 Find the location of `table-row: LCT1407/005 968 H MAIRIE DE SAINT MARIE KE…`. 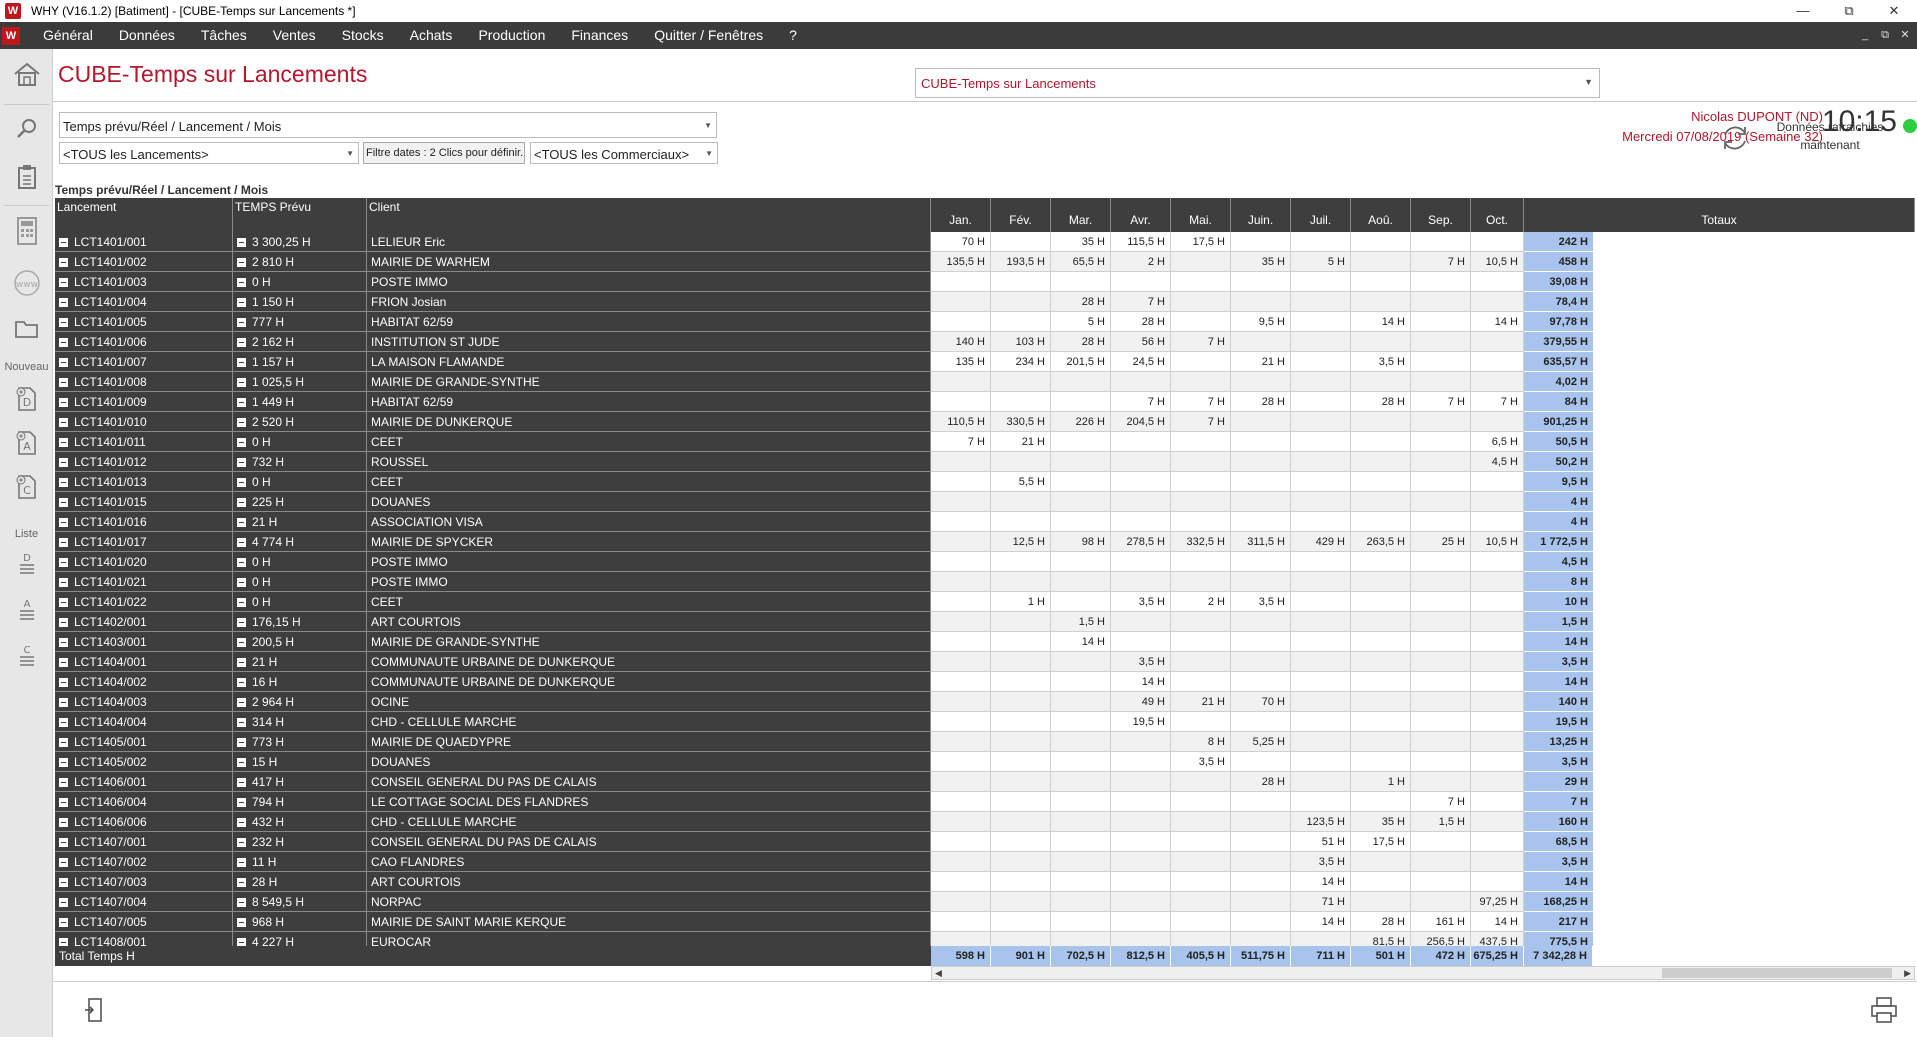

table-row: LCT1407/005 968 H MAIRIE DE SAINT MARIE KE… is located at coordinates (985, 922).